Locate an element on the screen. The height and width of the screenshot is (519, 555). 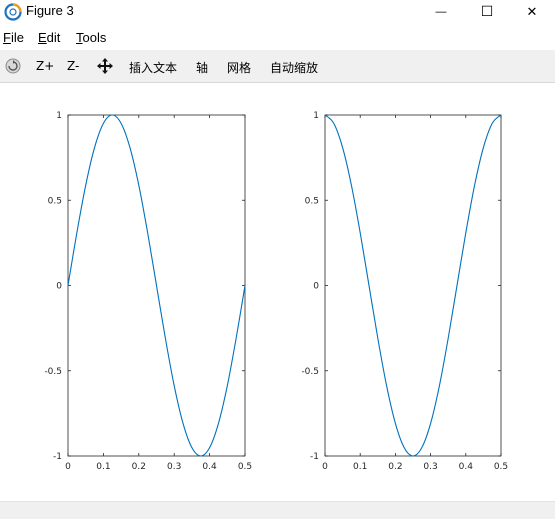
rotate-icon is located at coordinates (13, 66).